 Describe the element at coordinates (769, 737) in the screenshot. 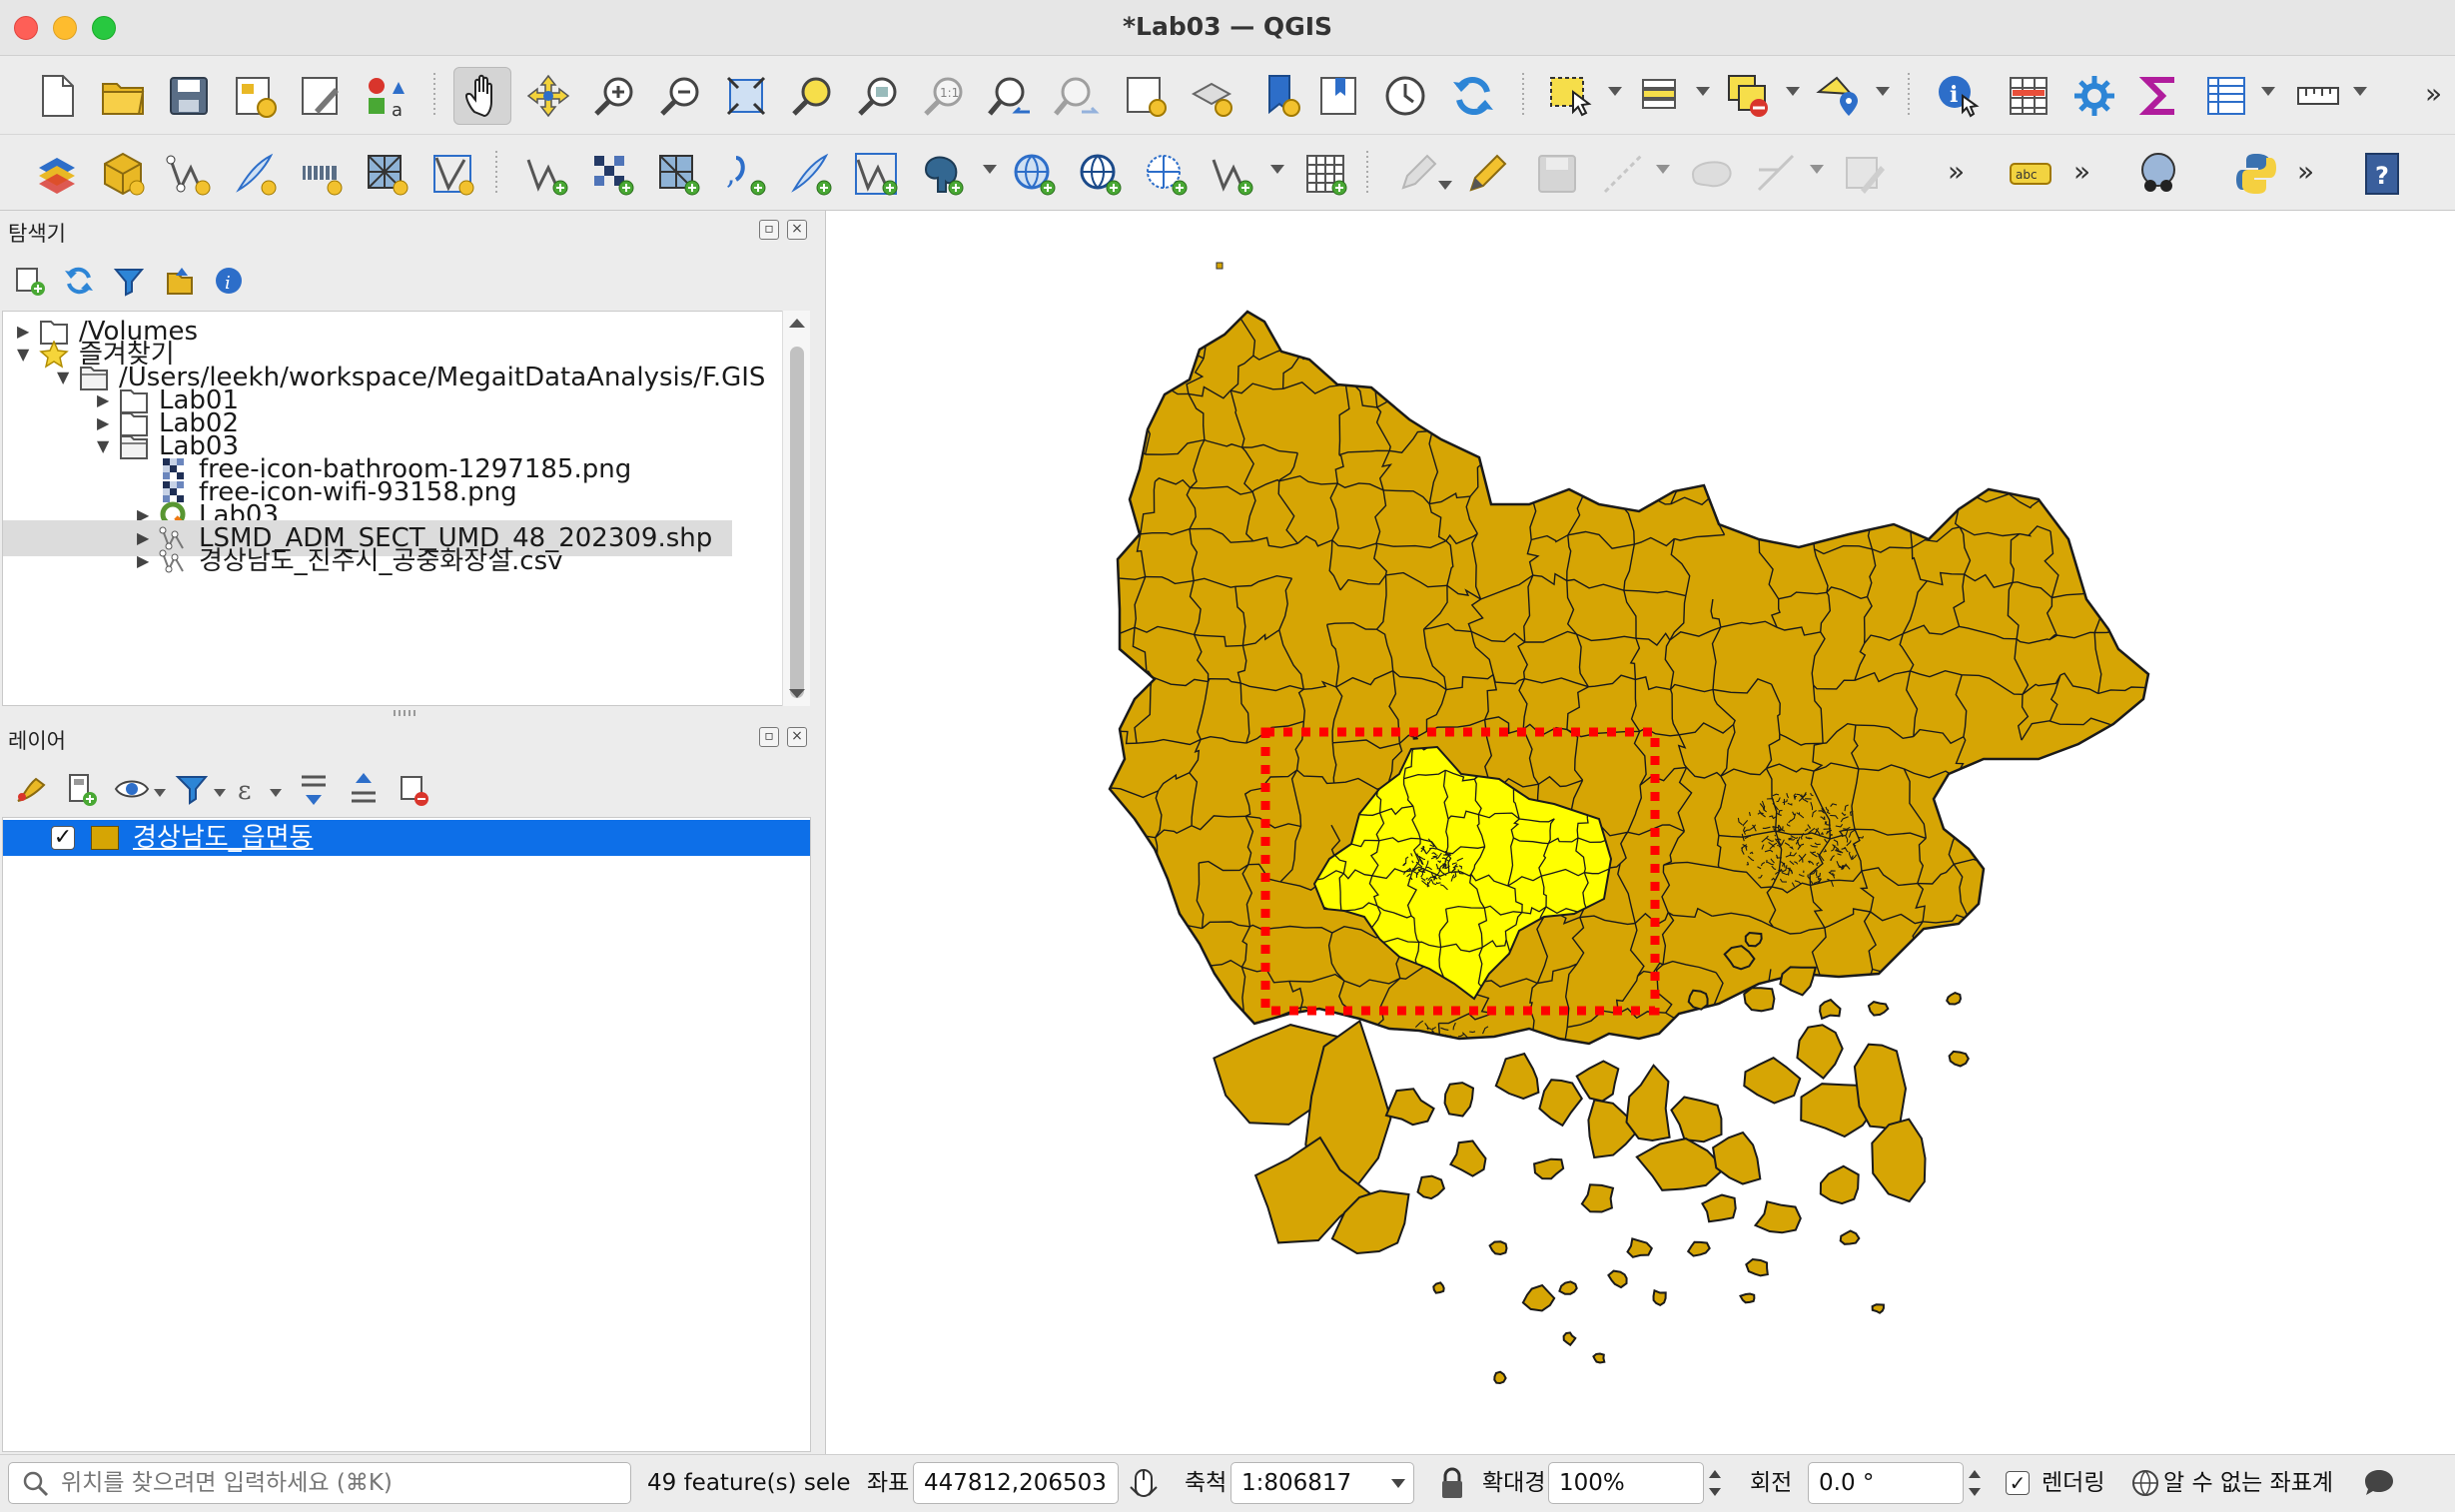

I see `float-layers-panel-icon: ▫` at that location.